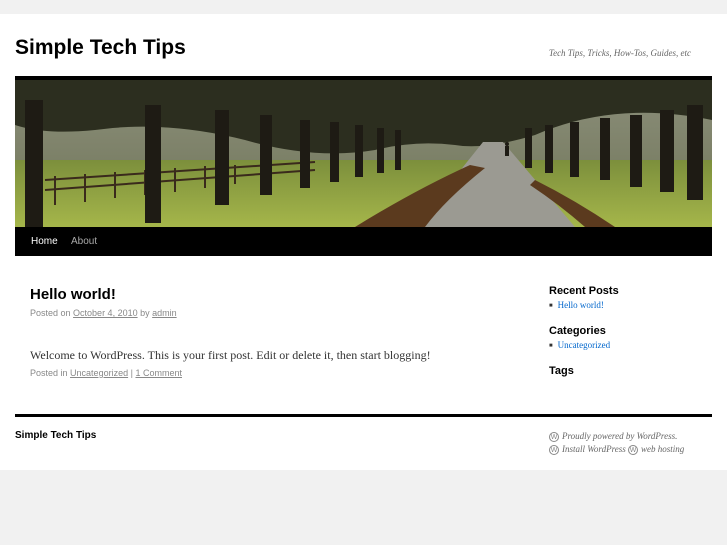 The height and width of the screenshot is (545, 727). I want to click on recent-post-label: Hello world!, so click(581, 305).